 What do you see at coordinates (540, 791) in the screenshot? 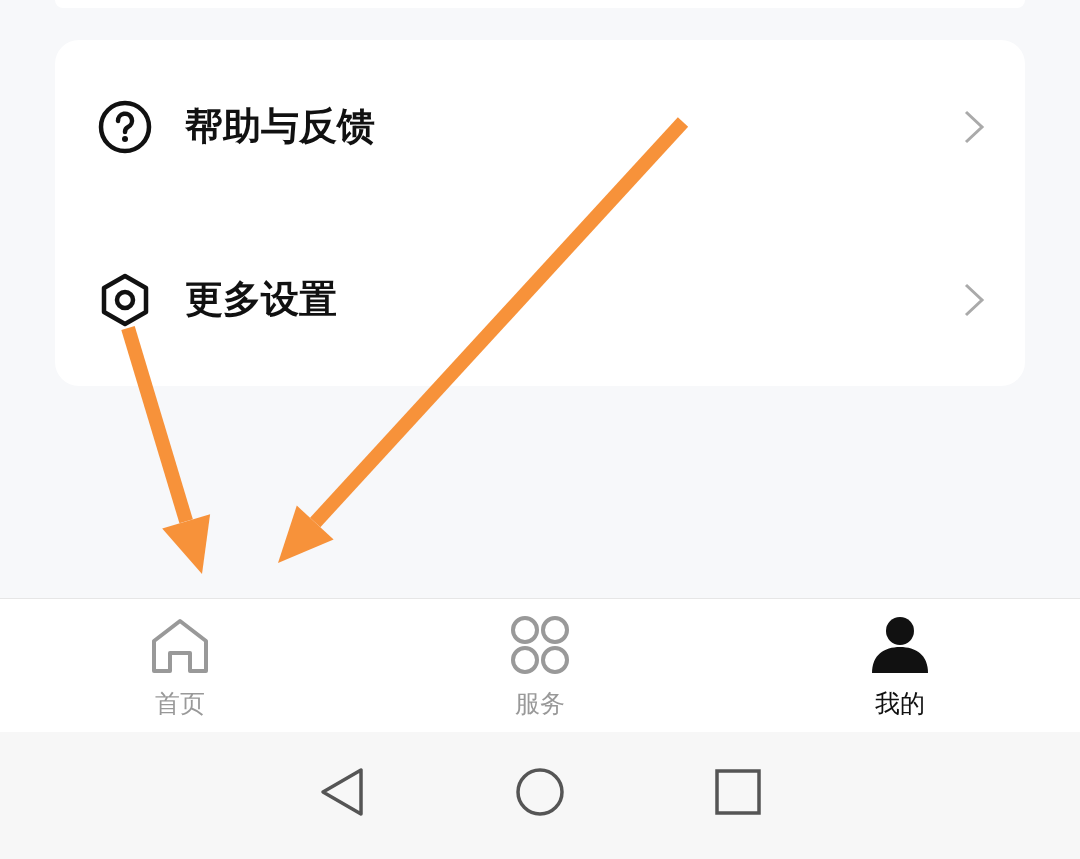
I see `home-button-icon` at bounding box center [540, 791].